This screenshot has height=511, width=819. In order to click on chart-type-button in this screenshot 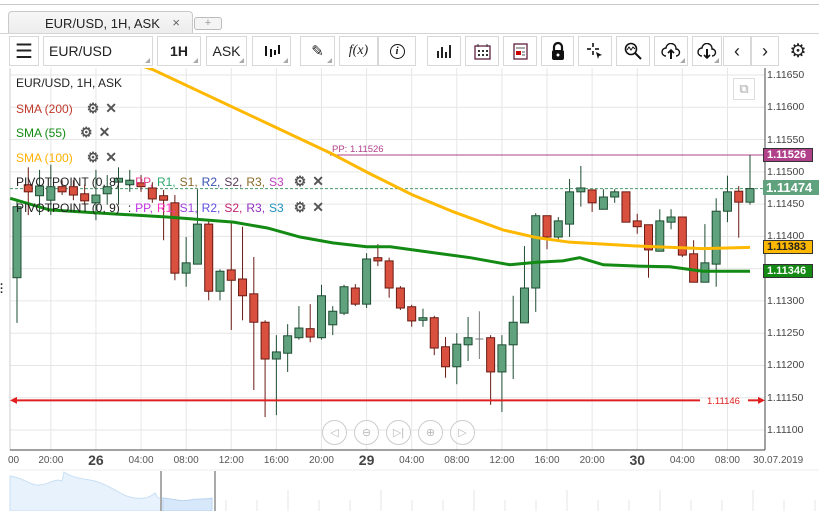, I will do `click(271, 51)`.